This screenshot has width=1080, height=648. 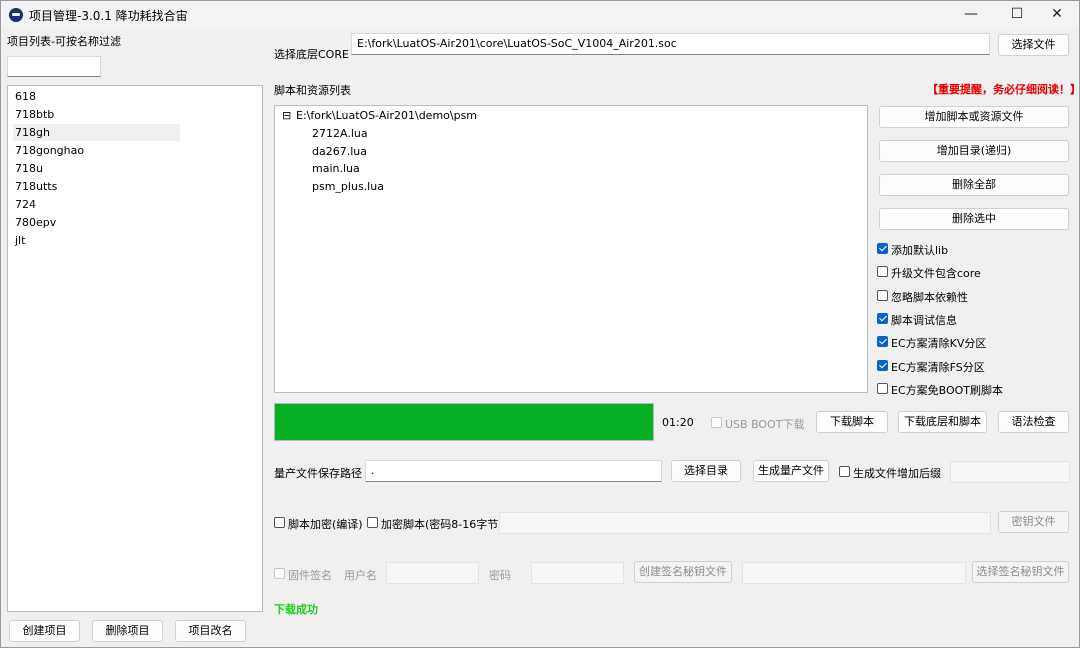 I want to click on username-input, so click(x=432, y=573).